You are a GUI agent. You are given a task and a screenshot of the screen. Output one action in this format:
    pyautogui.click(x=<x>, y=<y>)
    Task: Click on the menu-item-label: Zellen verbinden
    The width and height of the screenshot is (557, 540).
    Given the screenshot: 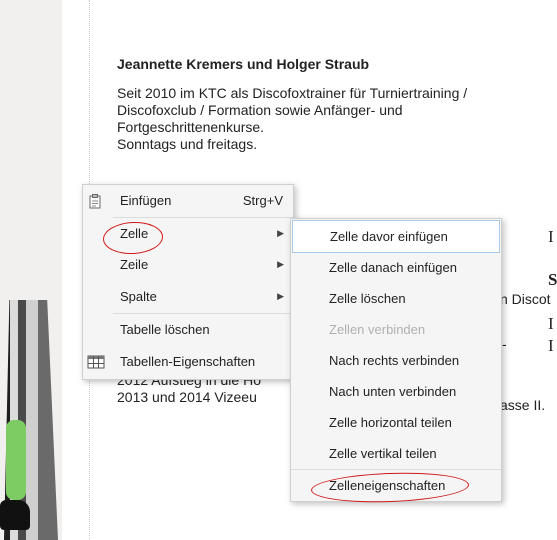 What is the action you would take?
    pyautogui.click(x=377, y=329)
    